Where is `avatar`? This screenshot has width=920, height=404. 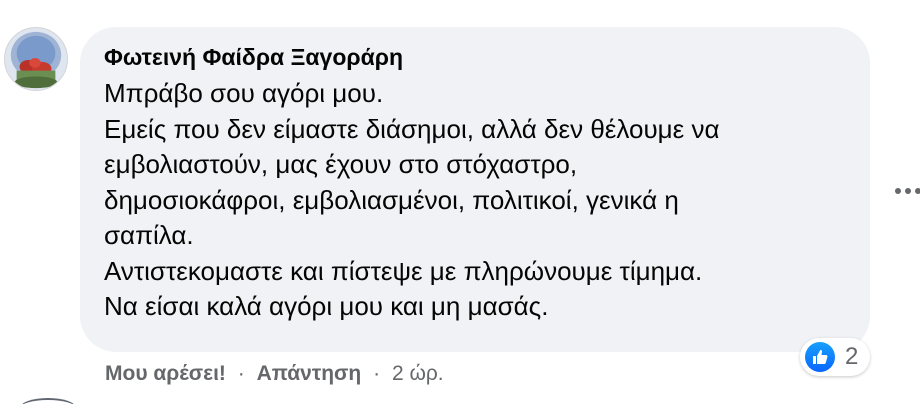
avatar is located at coordinates (36, 59).